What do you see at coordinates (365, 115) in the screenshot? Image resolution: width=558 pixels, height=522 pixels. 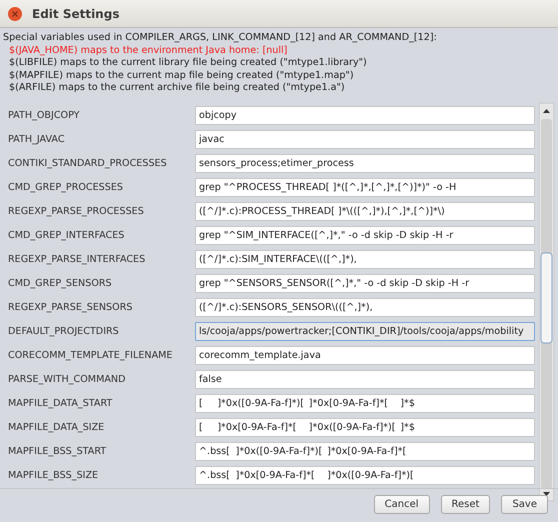 I see `setting-field: objcopy` at bounding box center [365, 115].